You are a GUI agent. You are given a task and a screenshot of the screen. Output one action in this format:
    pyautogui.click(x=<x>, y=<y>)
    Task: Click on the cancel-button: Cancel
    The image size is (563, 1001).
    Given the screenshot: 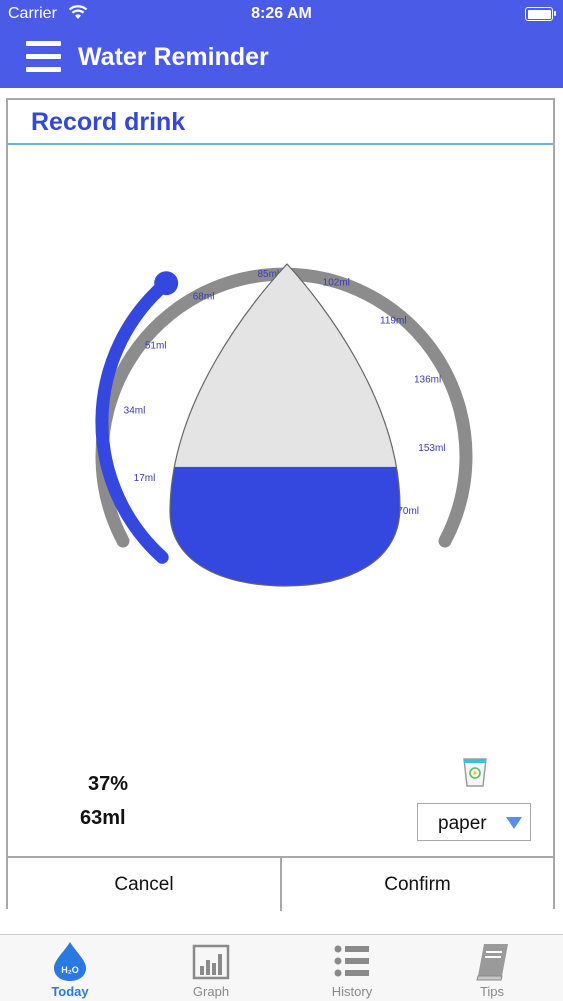 What is the action you would take?
    pyautogui.click(x=145, y=884)
    